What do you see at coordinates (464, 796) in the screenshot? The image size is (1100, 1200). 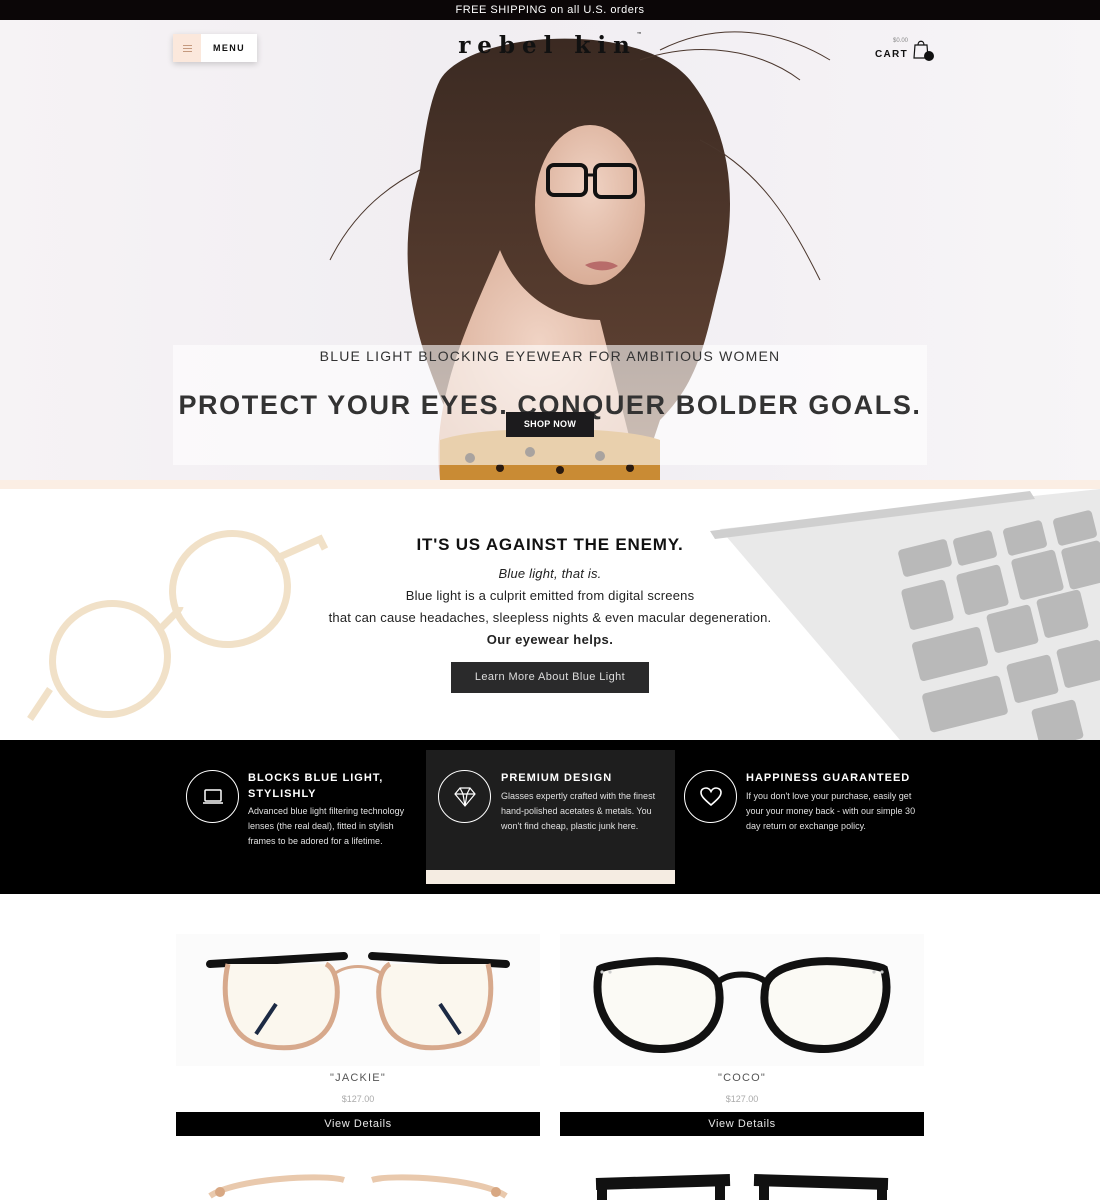 I see `diamond-icon` at bounding box center [464, 796].